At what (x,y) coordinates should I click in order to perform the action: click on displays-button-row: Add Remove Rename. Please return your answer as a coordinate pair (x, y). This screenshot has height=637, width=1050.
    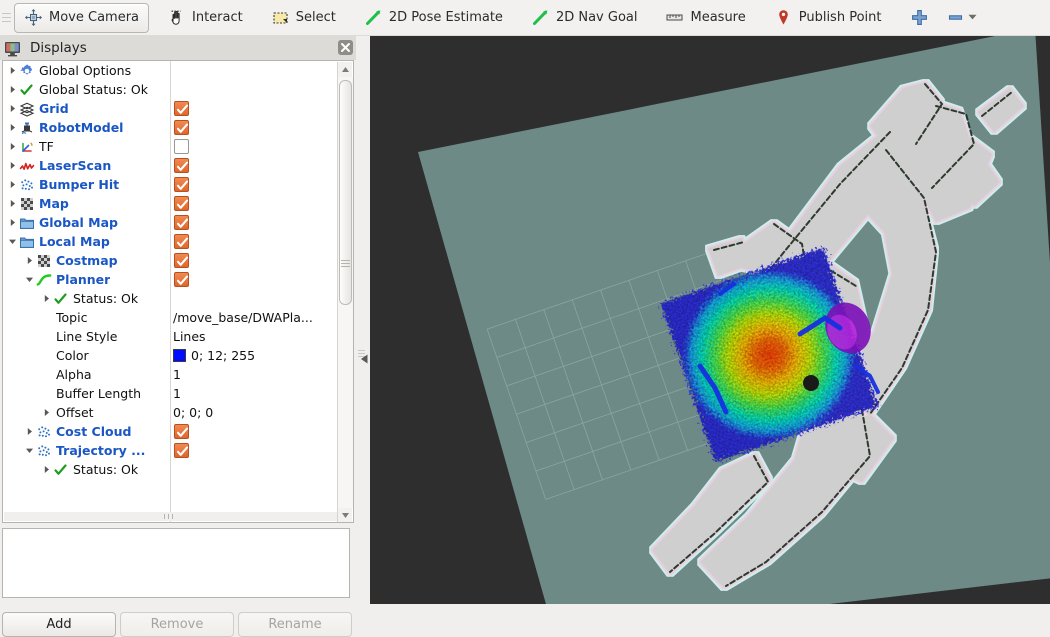
    Looking at the image, I should click on (177, 624).